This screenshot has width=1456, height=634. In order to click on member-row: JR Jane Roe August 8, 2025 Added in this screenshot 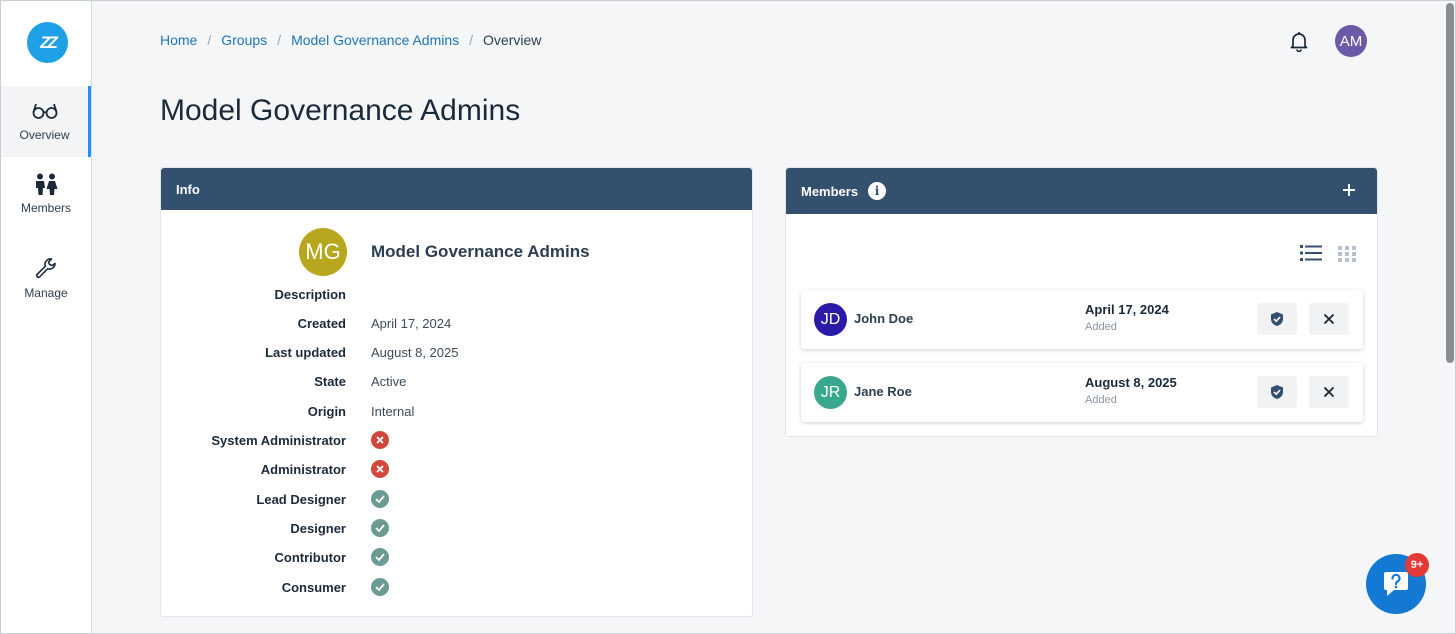, I will do `click(1082, 392)`.